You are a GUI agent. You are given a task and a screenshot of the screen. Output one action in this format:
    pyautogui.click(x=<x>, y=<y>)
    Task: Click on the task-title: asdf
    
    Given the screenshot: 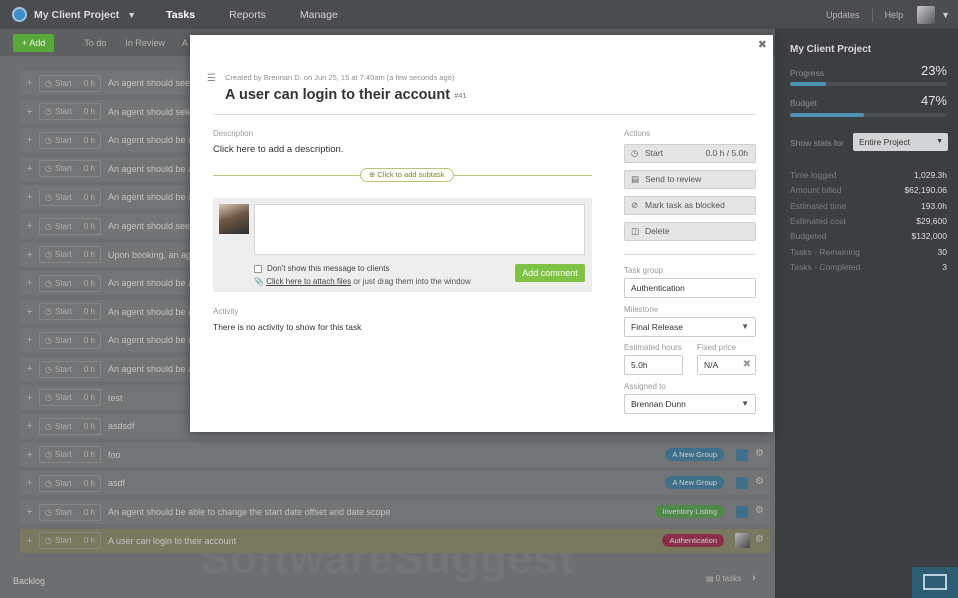 What is the action you would take?
    pyautogui.click(x=116, y=483)
    